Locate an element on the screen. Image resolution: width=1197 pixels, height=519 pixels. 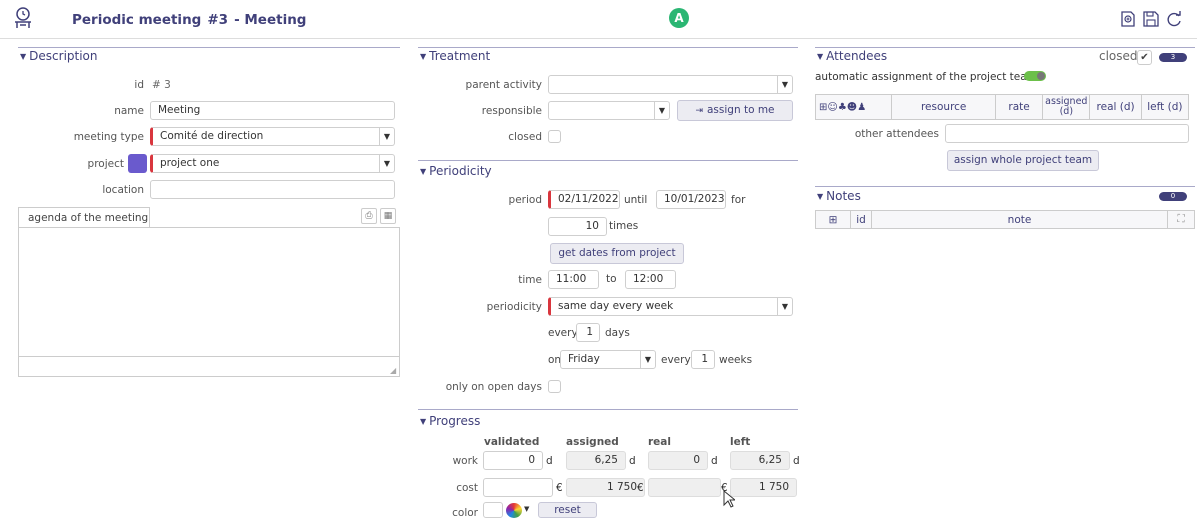
on-day-select: Friday ▼ is located at coordinates (608, 359).